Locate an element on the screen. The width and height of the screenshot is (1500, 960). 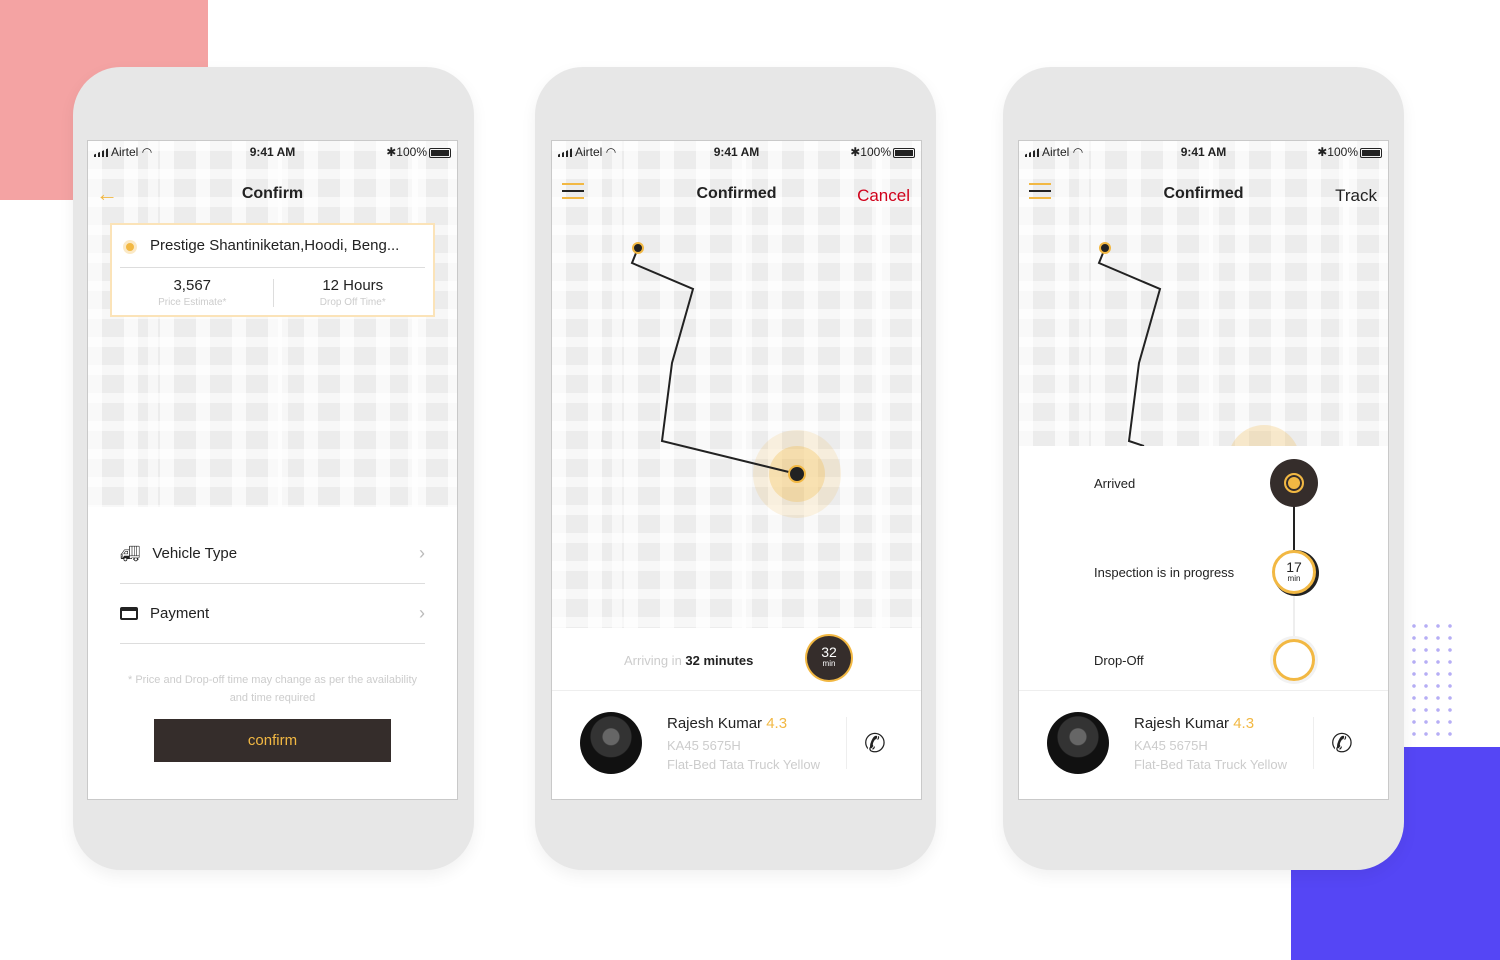
confirm-button: confirm is located at coordinates (272, 740).